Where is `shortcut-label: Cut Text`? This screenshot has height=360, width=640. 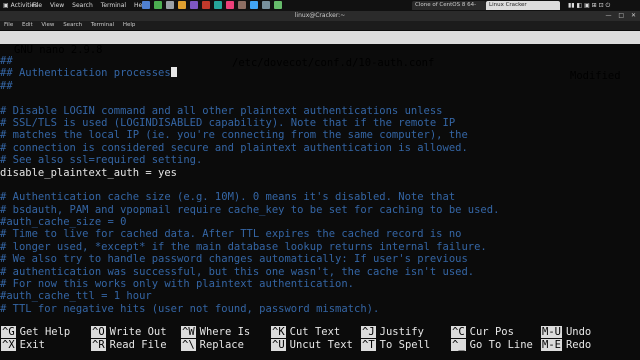
shortcut-label: Cut Text is located at coordinates (315, 332).